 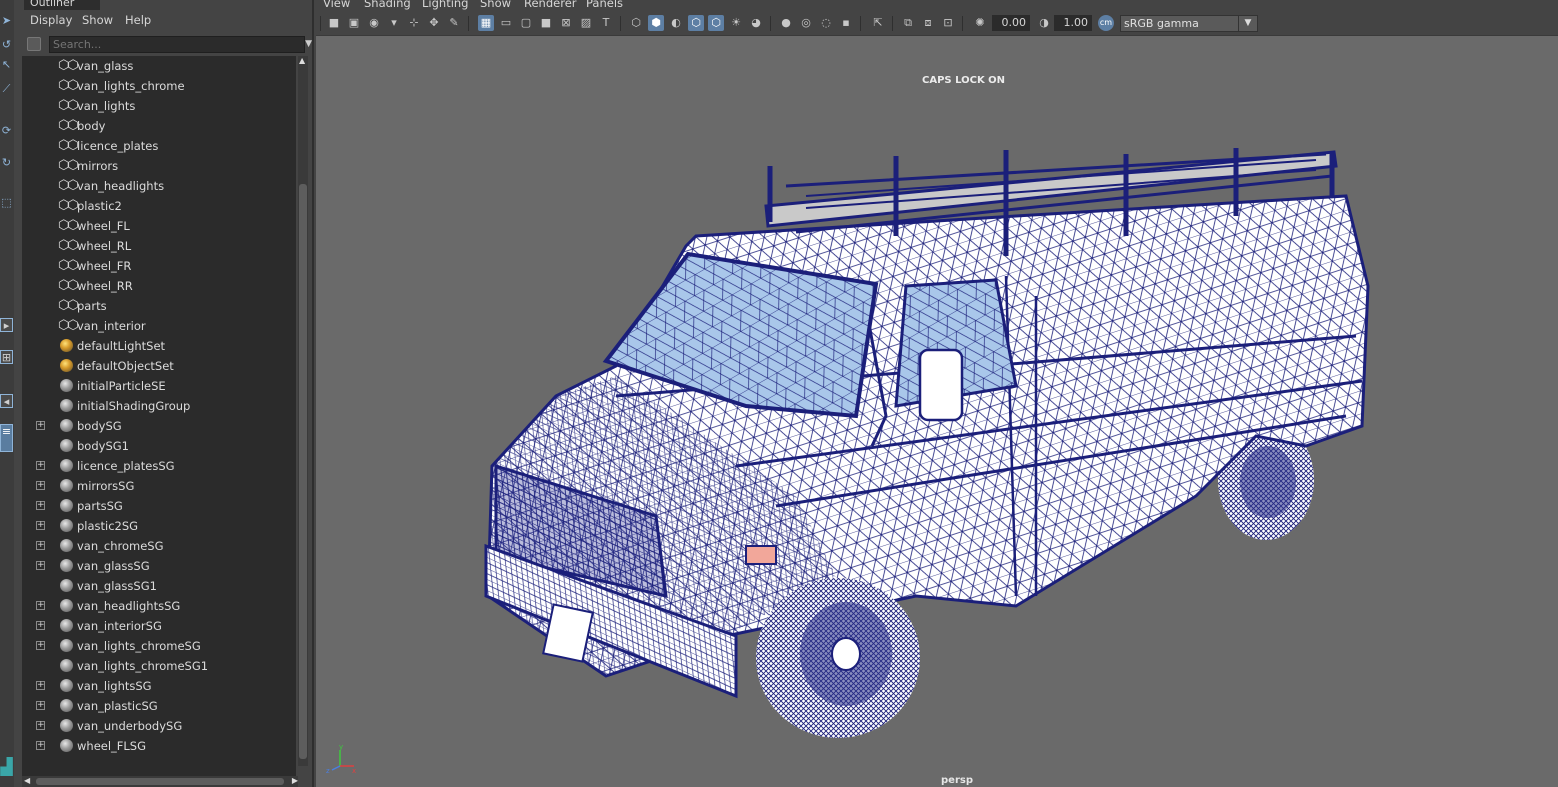 I want to click on outliner-item: + bodySG, so click(x=159, y=426).